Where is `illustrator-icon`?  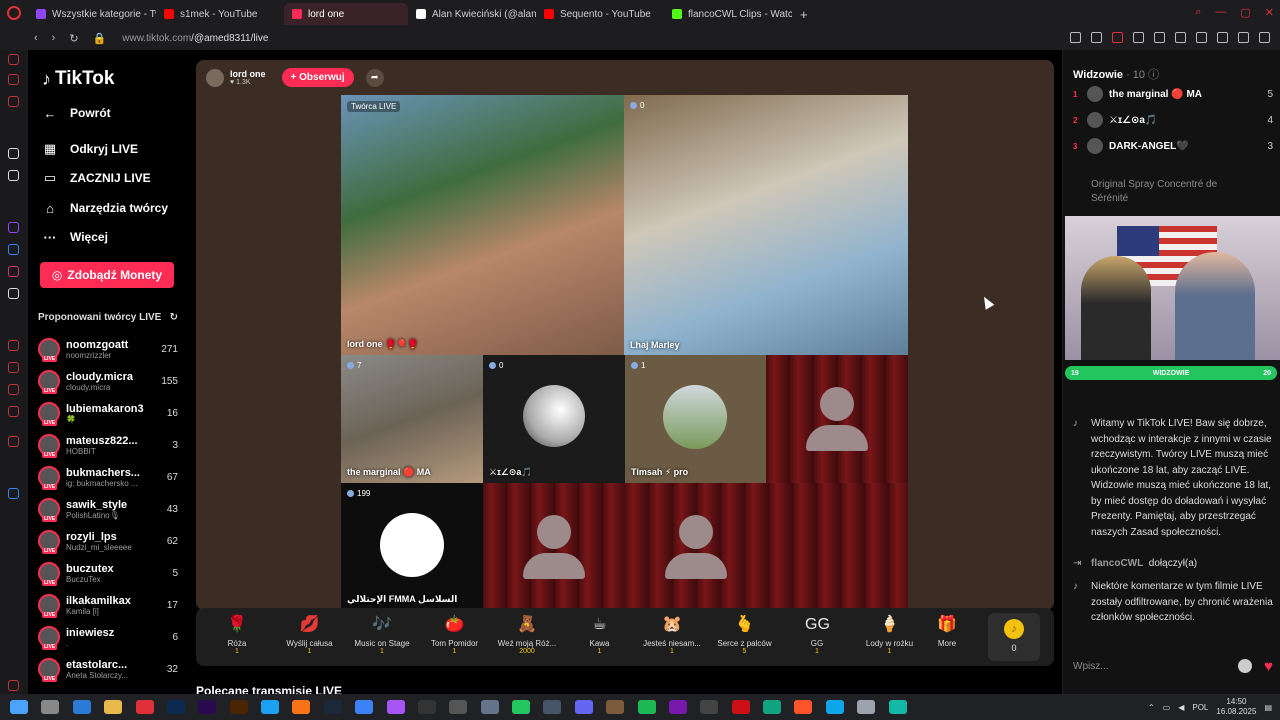
illustrator-icon is located at coordinates (238, 707).